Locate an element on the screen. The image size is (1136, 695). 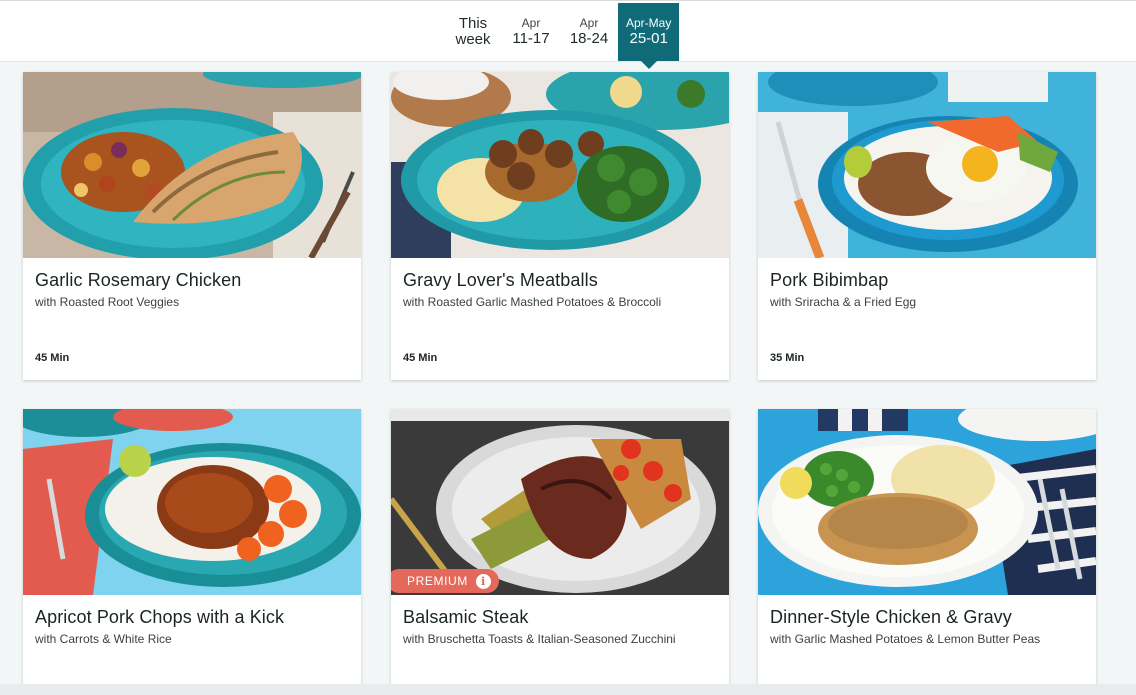
meal-title: Garlic Rosemary Chicken is located at coordinates (138, 280).